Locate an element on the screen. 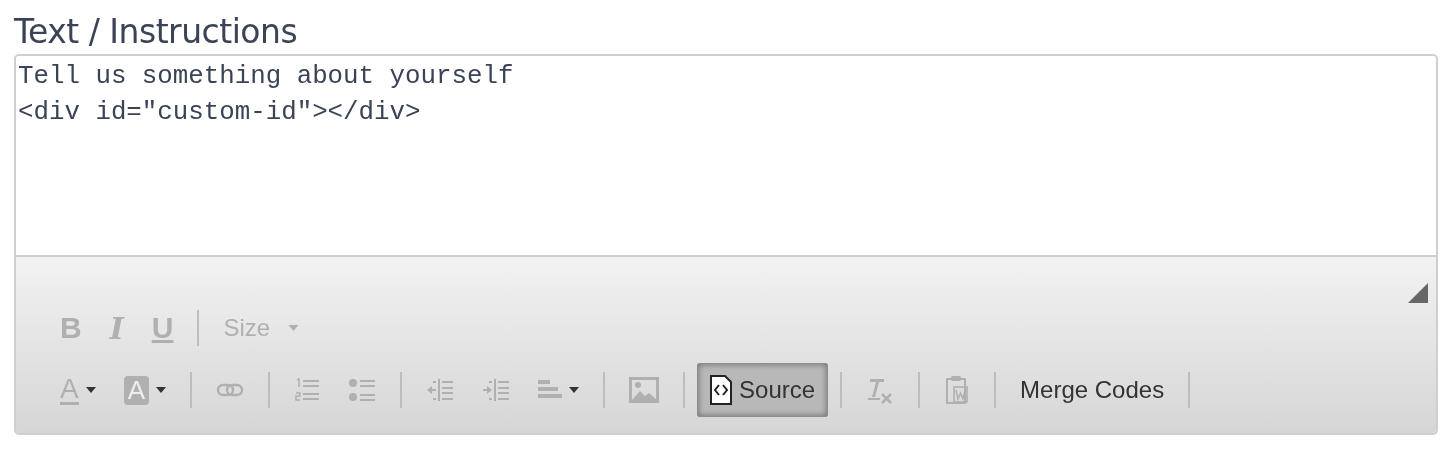 The image size is (1452, 464). outdent-icon is located at coordinates (440, 390).